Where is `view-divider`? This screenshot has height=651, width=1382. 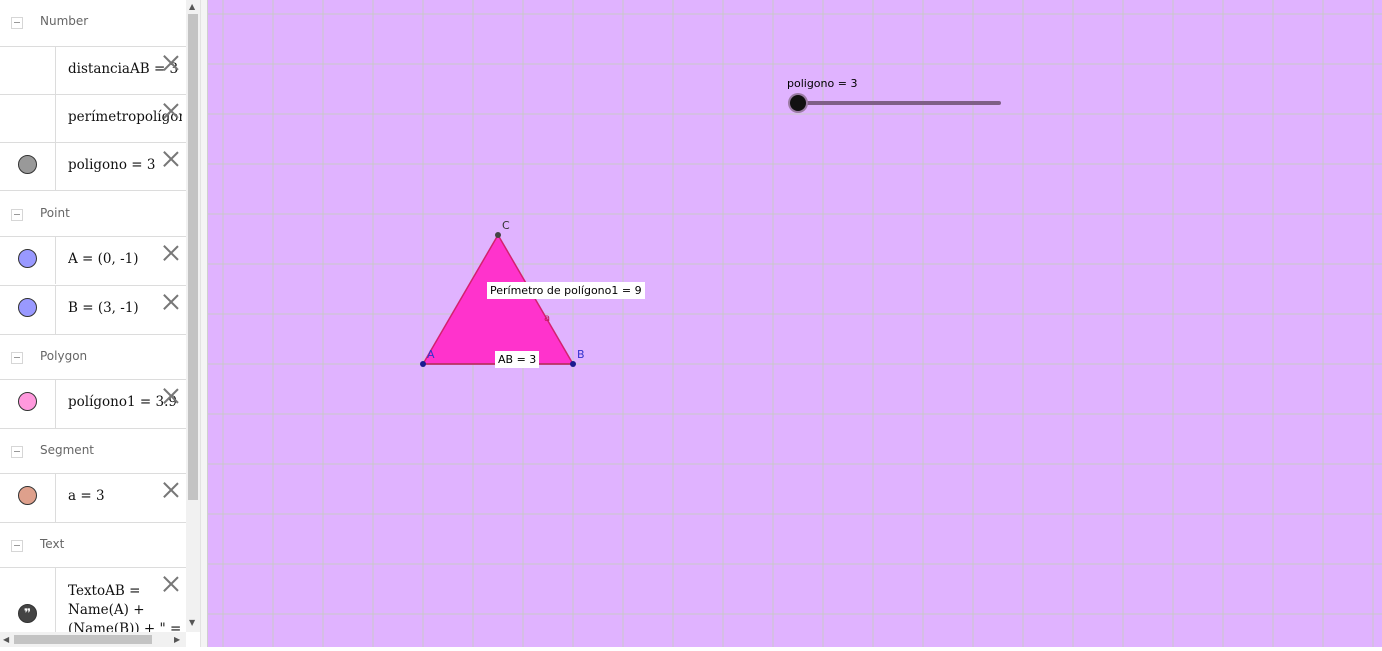 view-divider is located at coordinates (204, 323).